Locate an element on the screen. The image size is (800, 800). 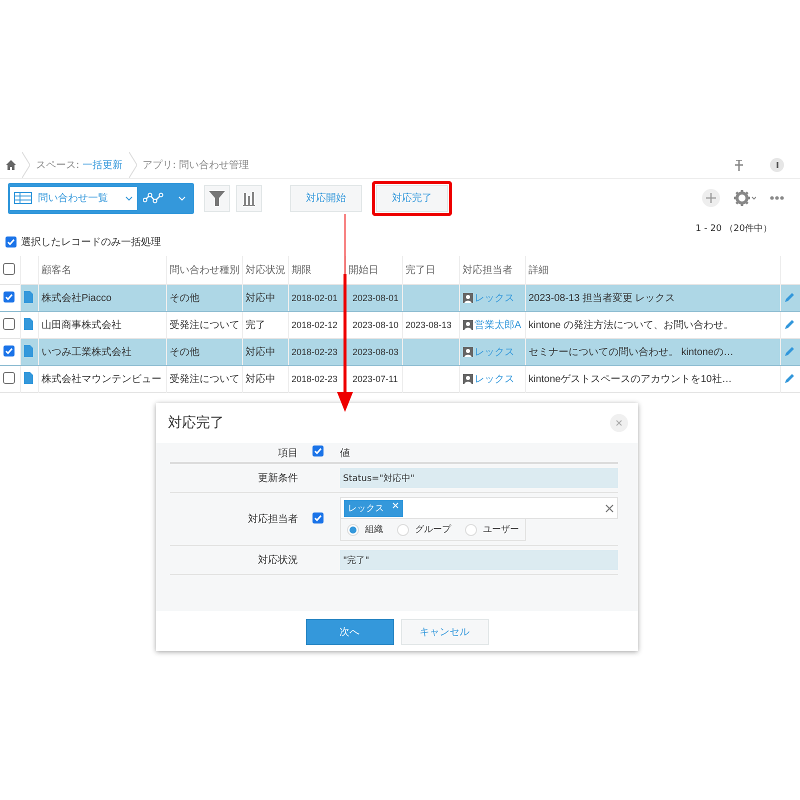
table-cell: 2018-02-12 is located at coordinates (315, 325).